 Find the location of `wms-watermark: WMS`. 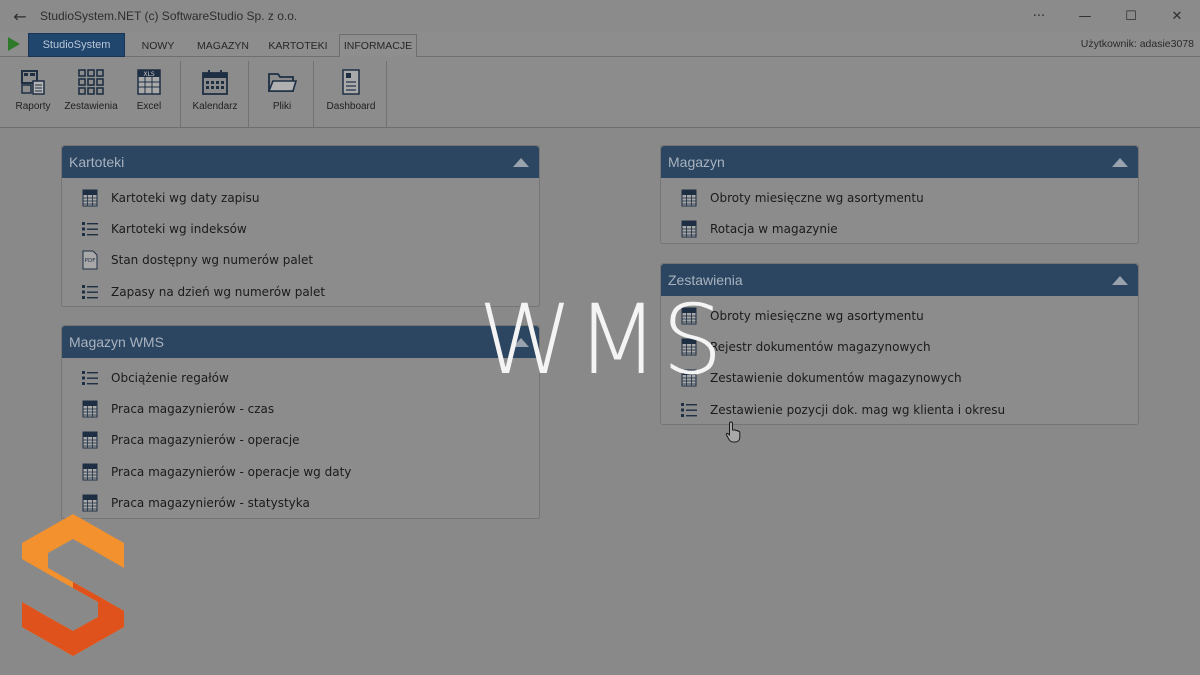

wms-watermark: WMS is located at coordinates (602, 340).